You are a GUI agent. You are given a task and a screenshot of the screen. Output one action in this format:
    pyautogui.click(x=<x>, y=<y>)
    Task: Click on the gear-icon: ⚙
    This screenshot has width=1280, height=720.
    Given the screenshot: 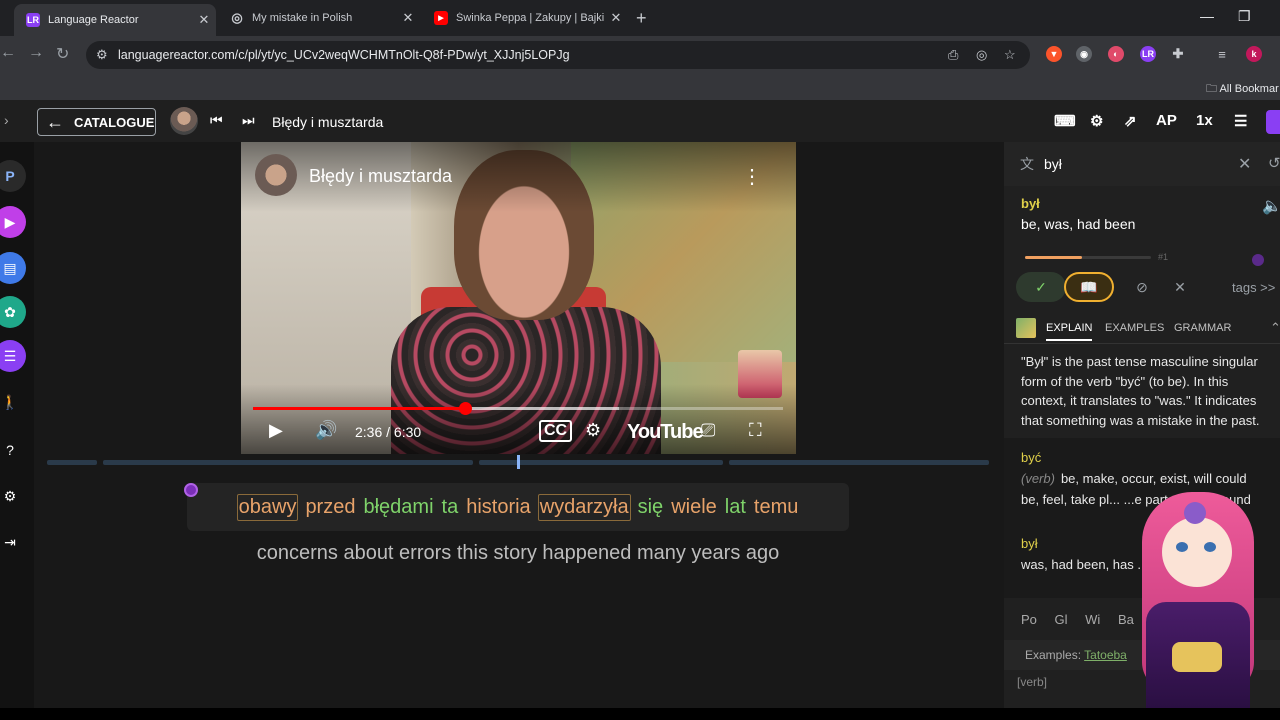 What is the action you would take?
    pyautogui.click(x=1096, y=121)
    